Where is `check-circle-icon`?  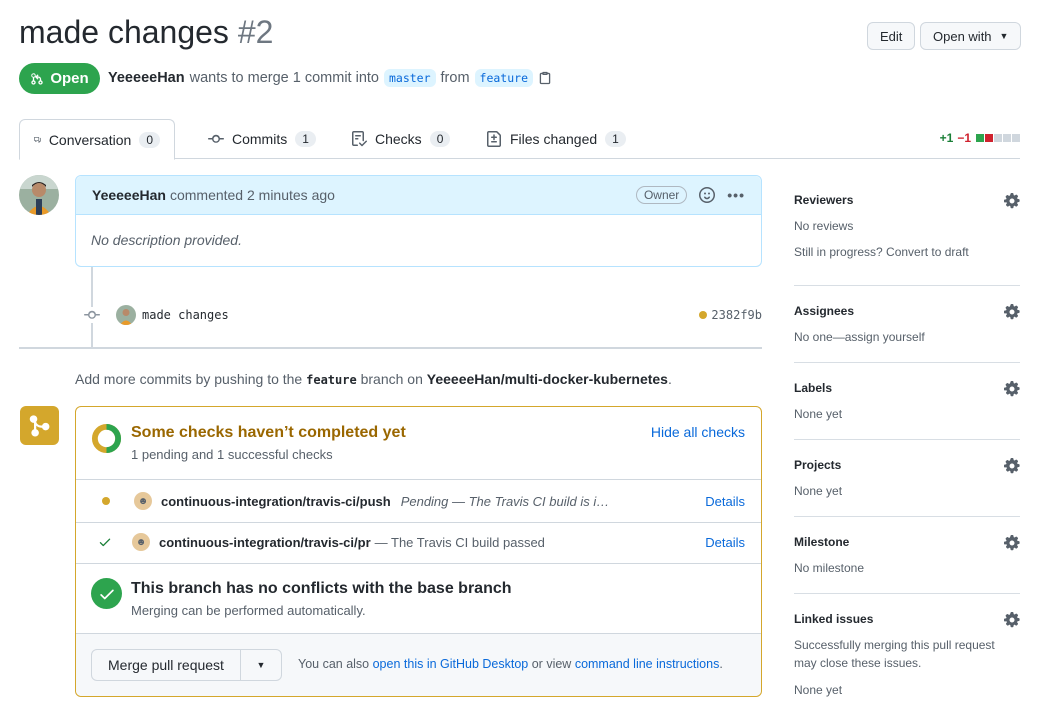 check-circle-icon is located at coordinates (106, 593).